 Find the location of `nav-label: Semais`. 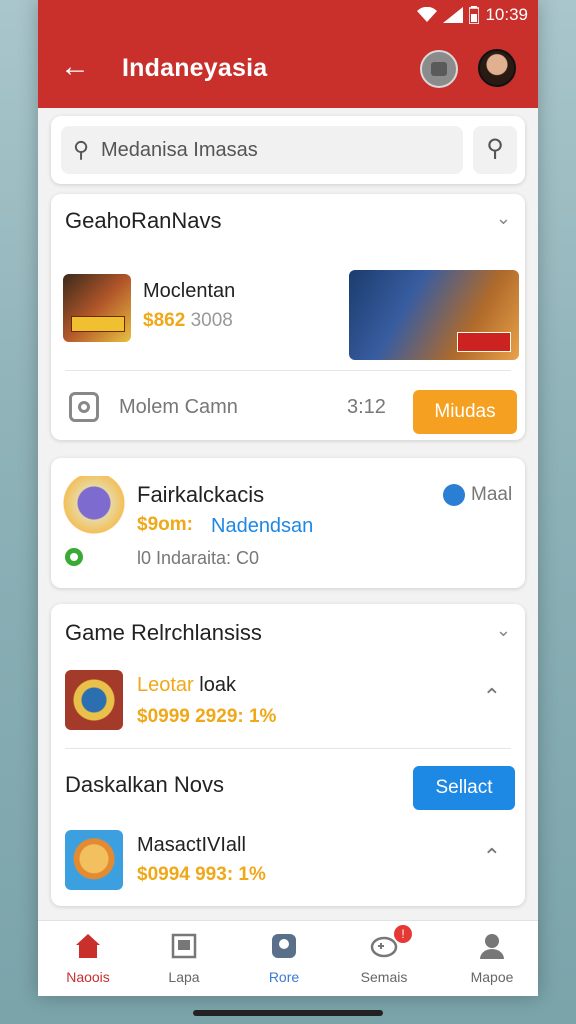

nav-label: Semais is located at coordinates (384, 977).